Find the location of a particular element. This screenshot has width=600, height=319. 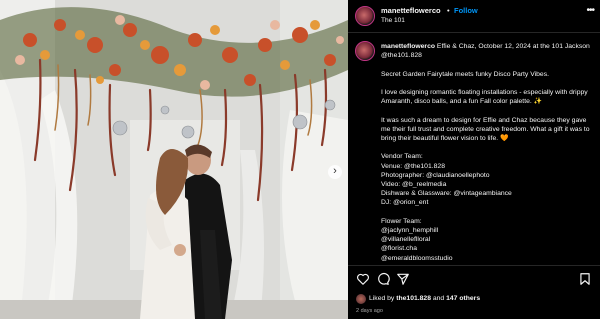

liked-count: 147 others is located at coordinates (463, 298).